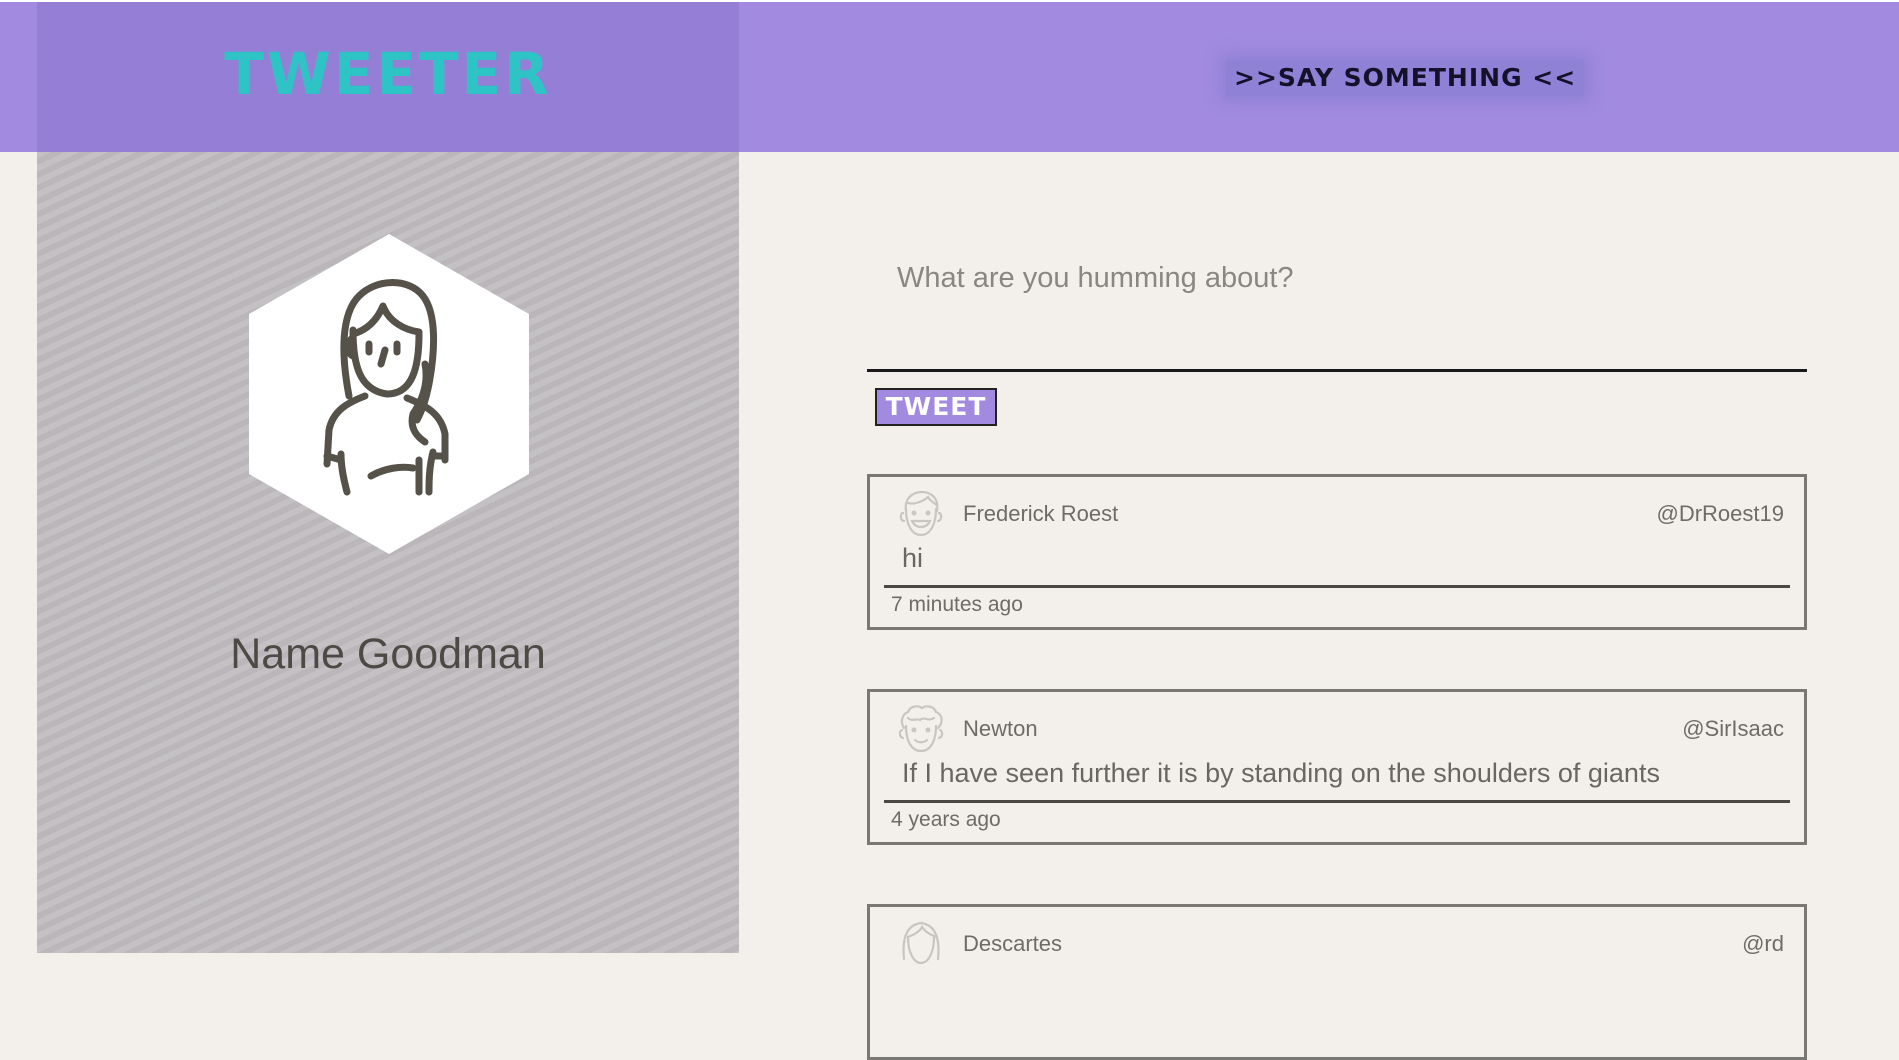  I want to click on tweet-card: Descartes @rd, so click(1337, 982).